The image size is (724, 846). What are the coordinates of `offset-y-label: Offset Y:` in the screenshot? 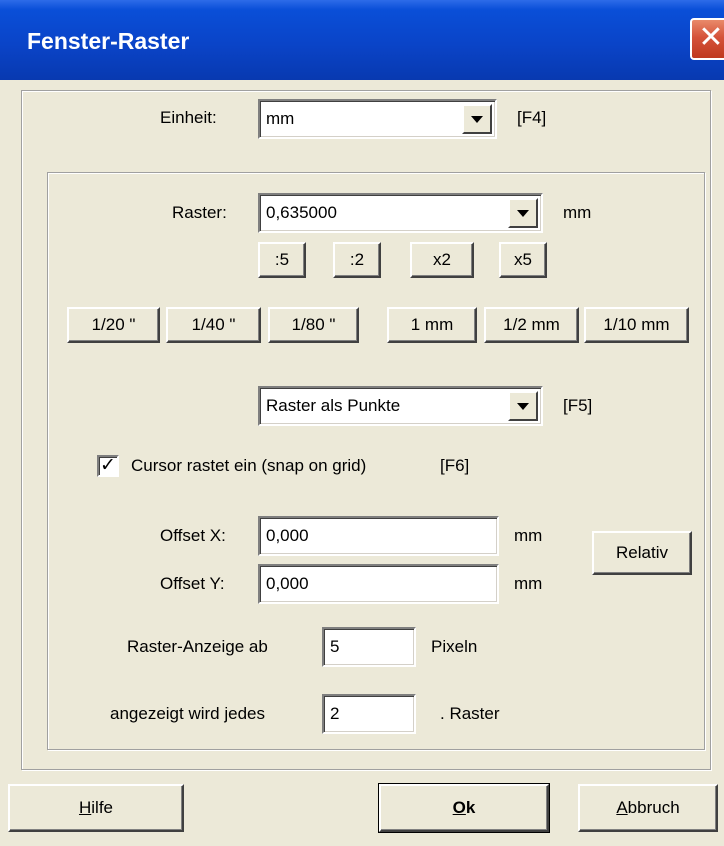 It's located at (192, 583).